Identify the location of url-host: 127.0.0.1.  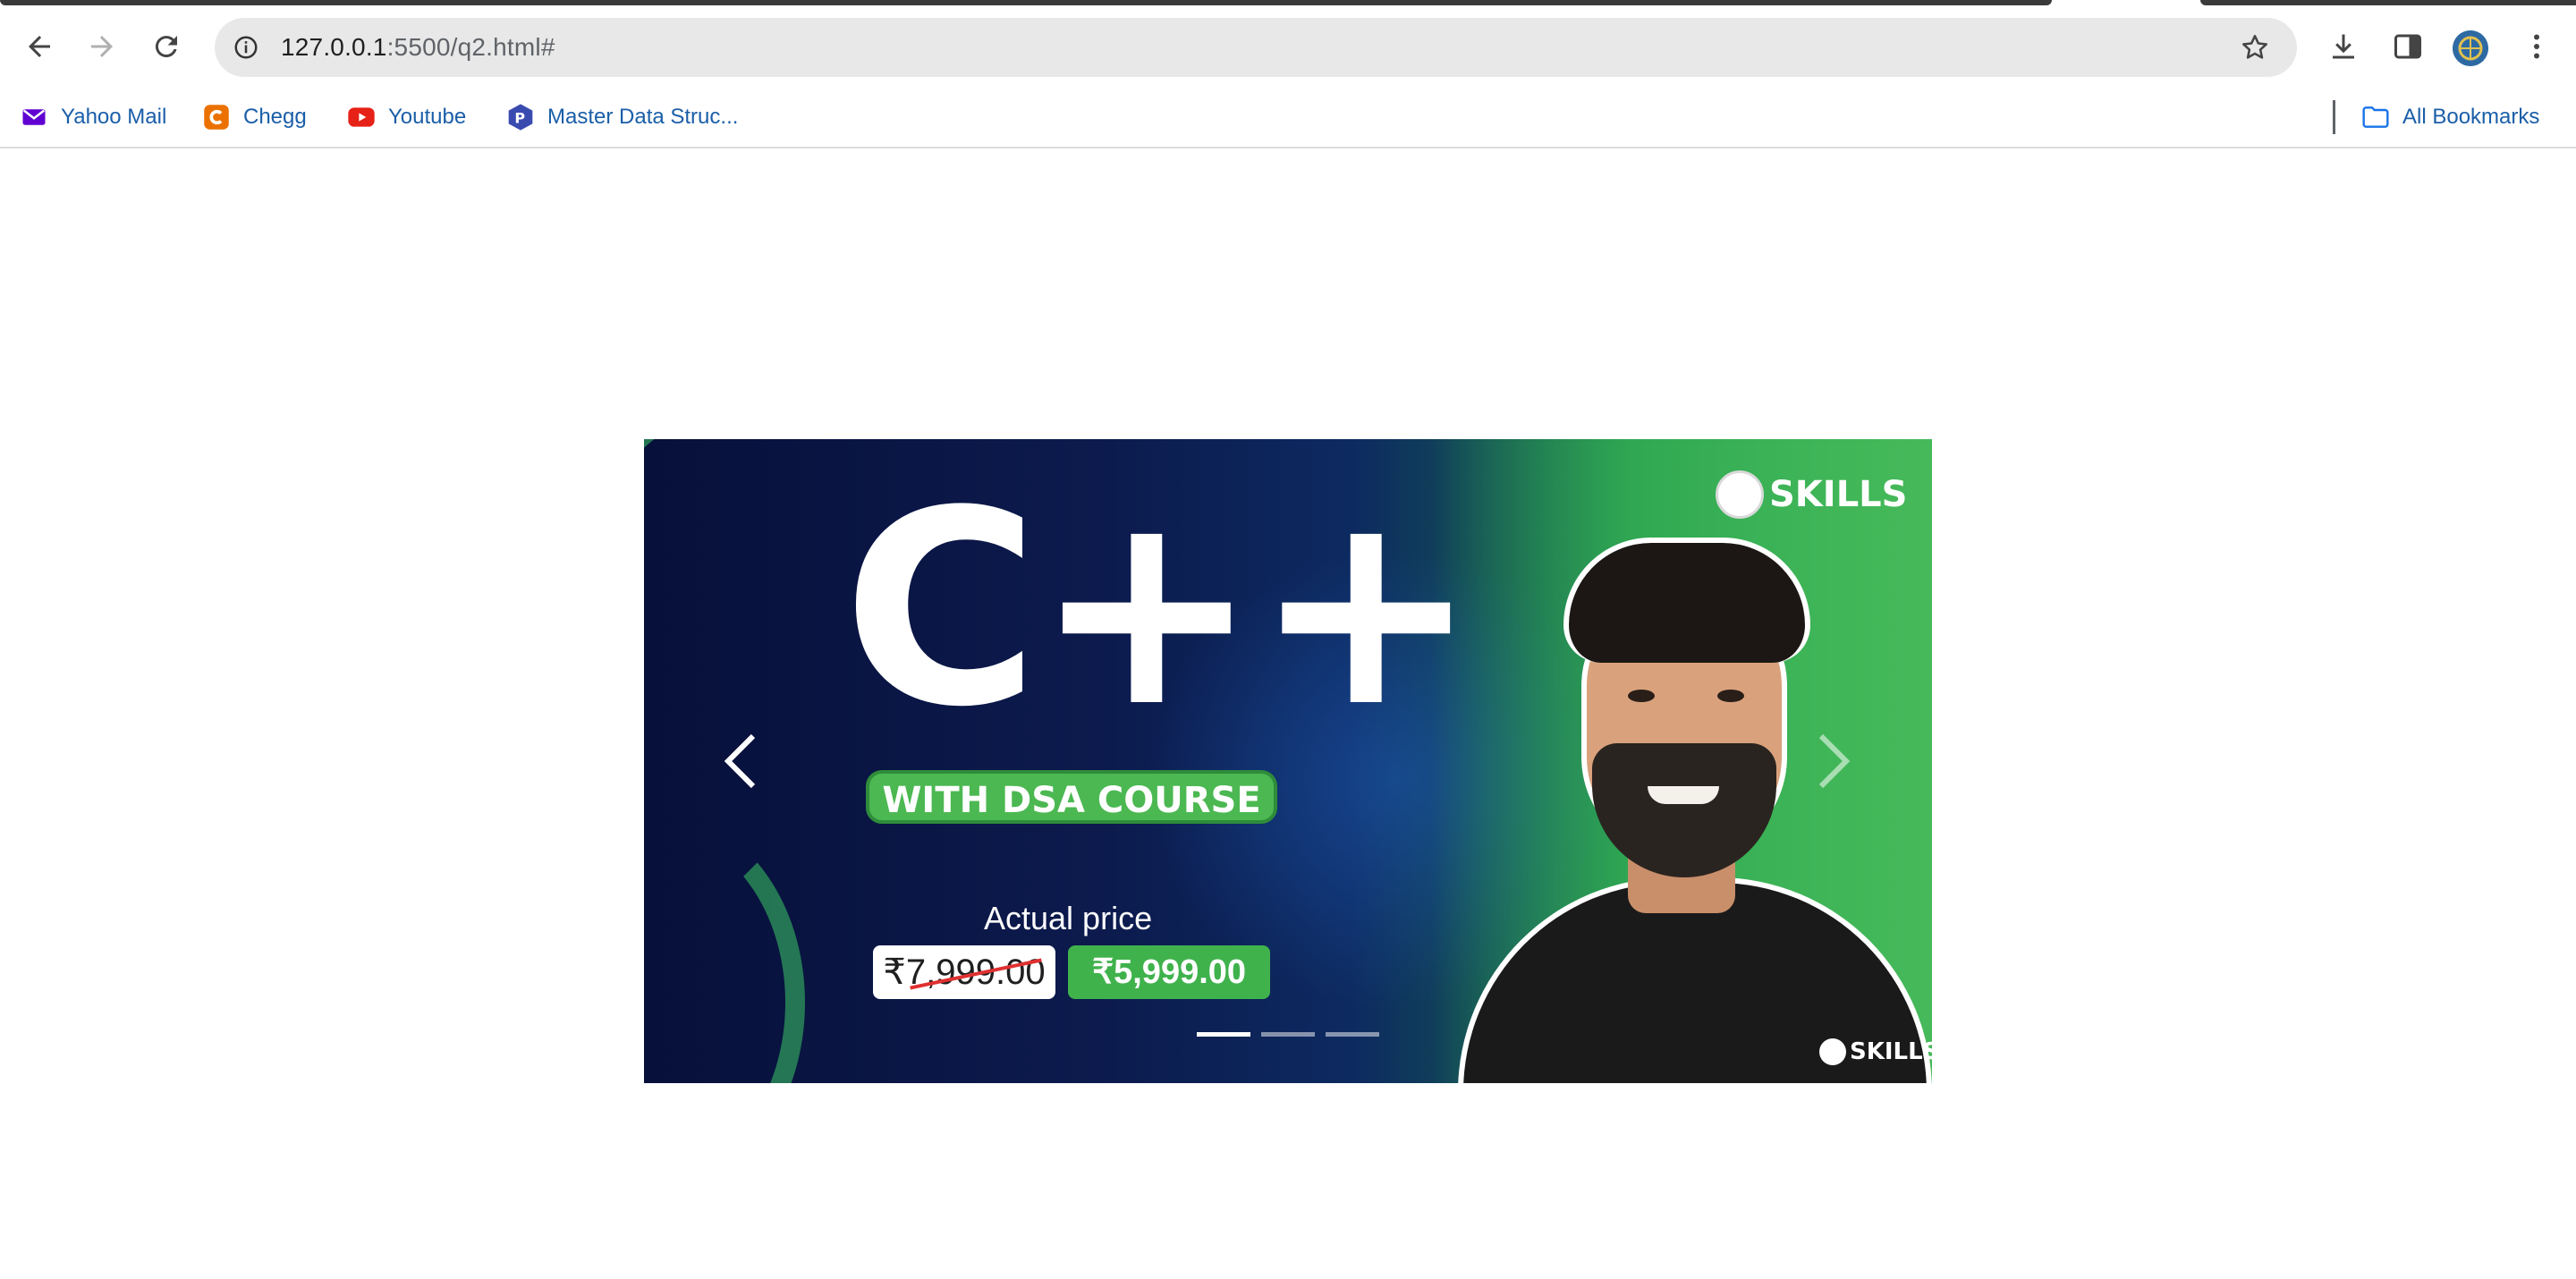
(334, 47).